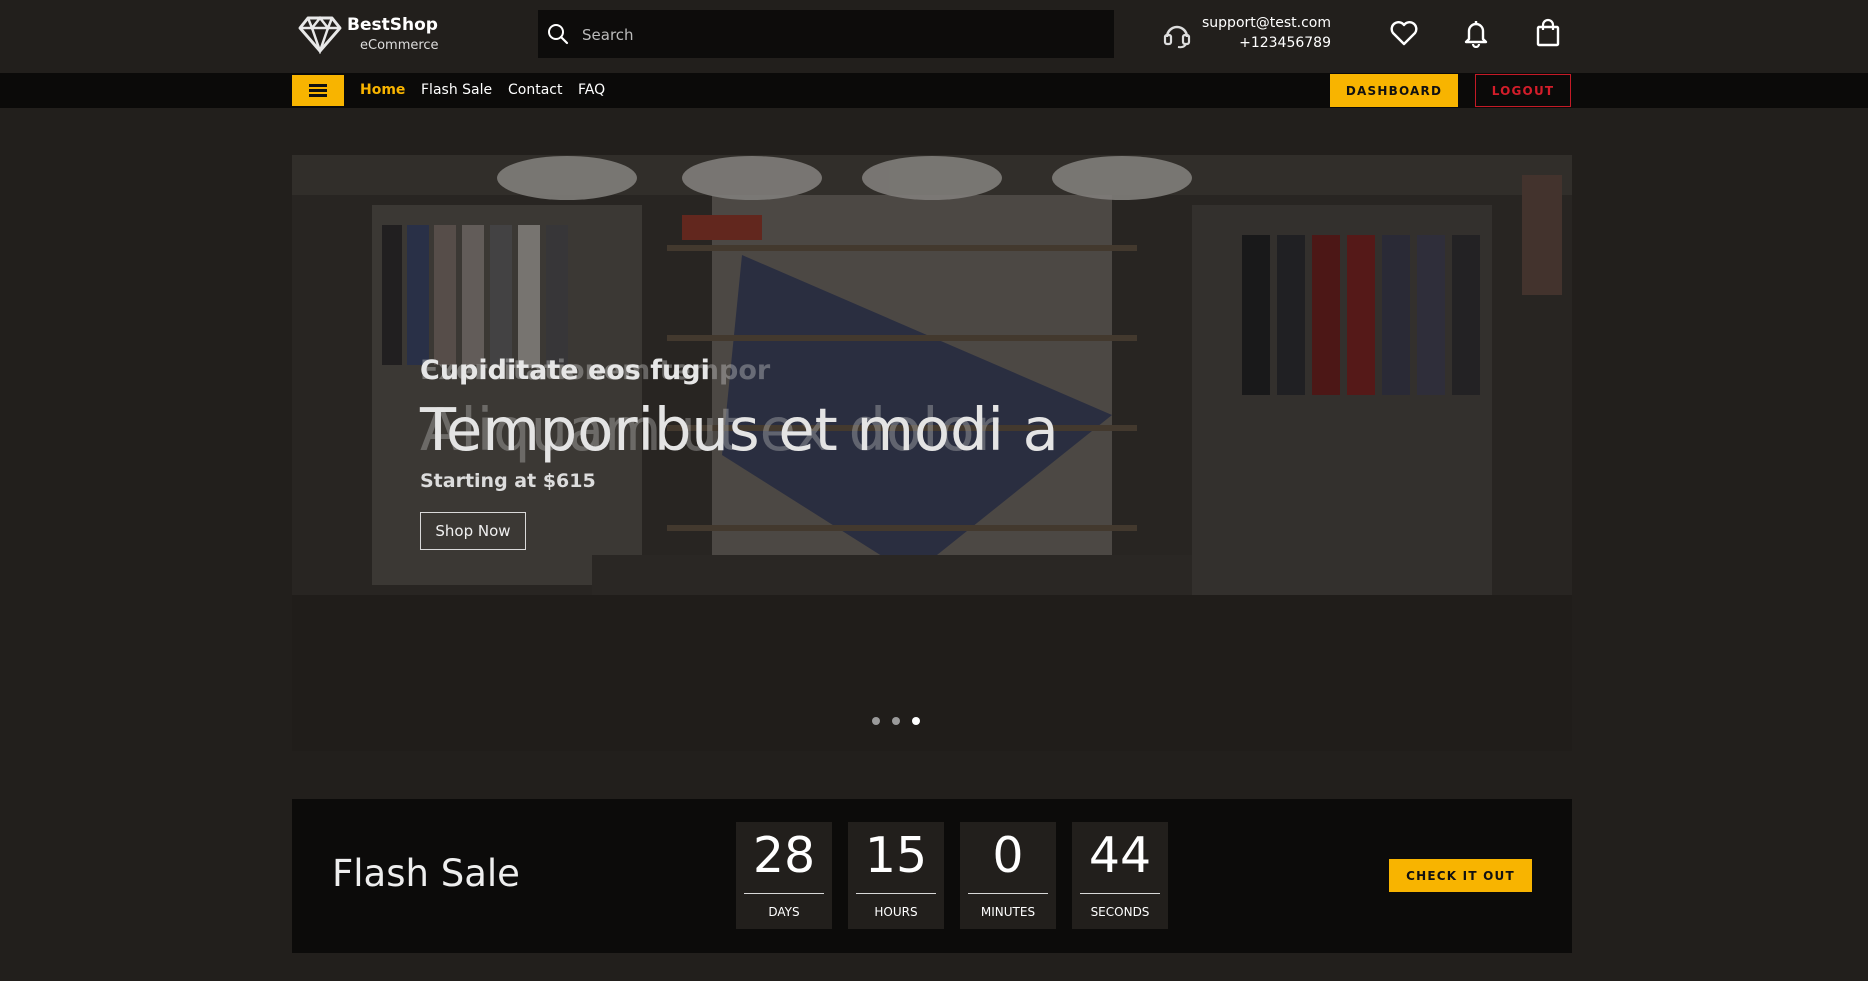 The width and height of the screenshot is (1868, 981). Describe the element at coordinates (1394, 90) in the screenshot. I see `dashboard-button: DASHBOARD` at that location.